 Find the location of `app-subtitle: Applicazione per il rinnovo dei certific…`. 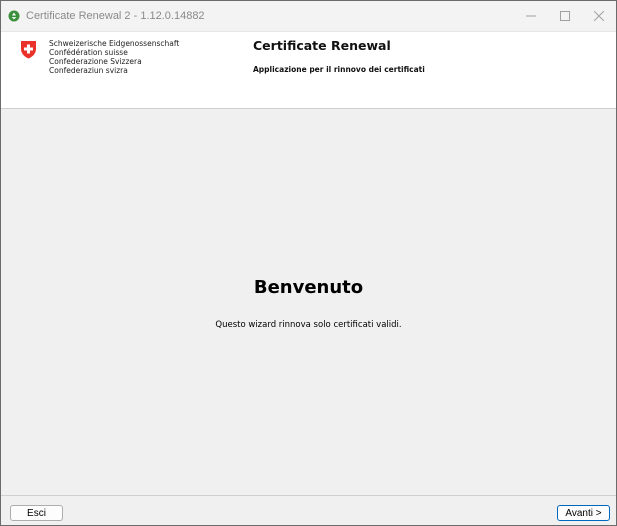

app-subtitle: Applicazione per il rinnovo dei certific… is located at coordinates (339, 69).